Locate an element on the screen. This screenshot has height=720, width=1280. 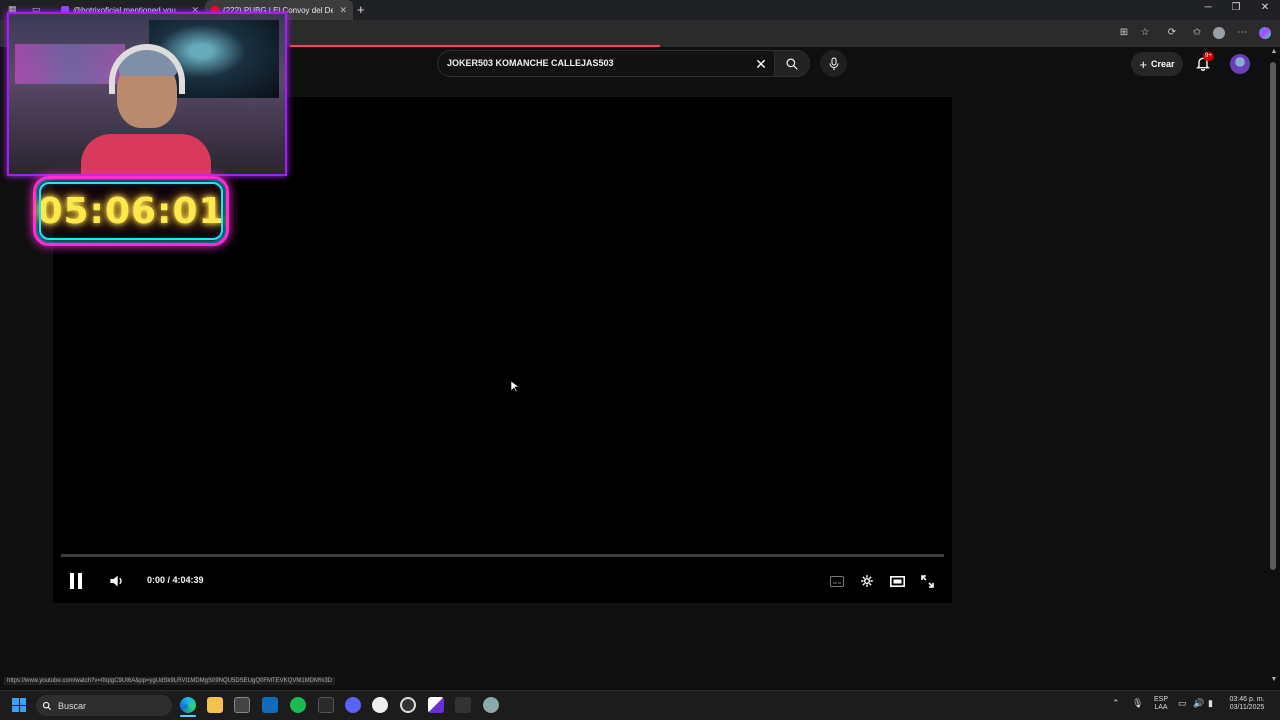
volume-icon is located at coordinates (116, 581).